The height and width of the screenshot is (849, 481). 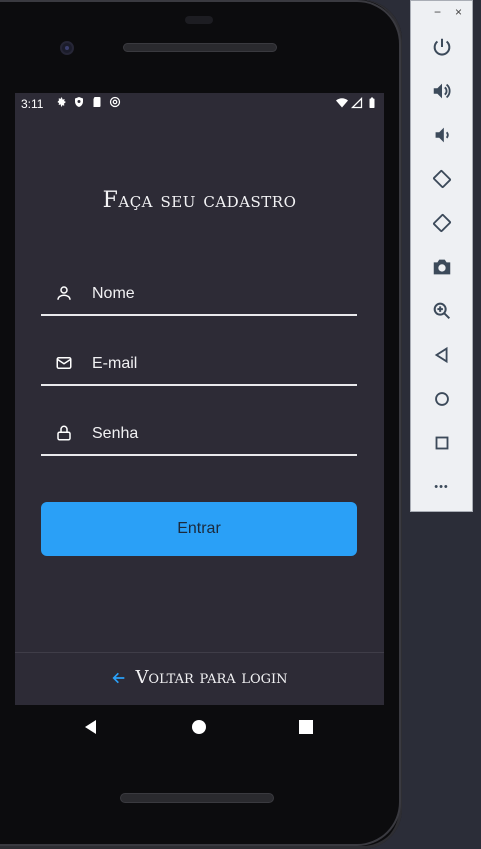 What do you see at coordinates (115, 433) in the screenshot?
I see `password-field-placeholder: Senha` at bounding box center [115, 433].